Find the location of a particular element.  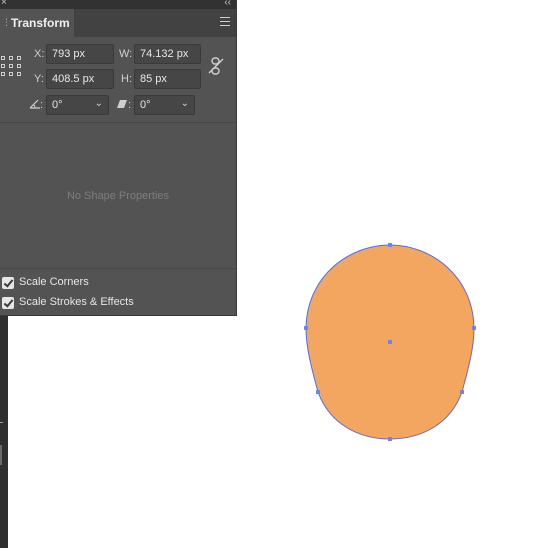

shear-angle-dropdown: 0° ⌄ is located at coordinates (164, 105).